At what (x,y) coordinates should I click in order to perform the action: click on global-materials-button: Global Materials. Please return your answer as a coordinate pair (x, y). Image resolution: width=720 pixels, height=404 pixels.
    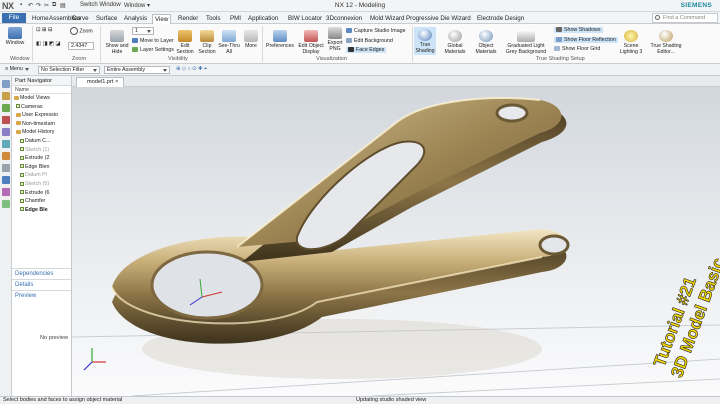
    Looking at the image, I should click on (455, 42).